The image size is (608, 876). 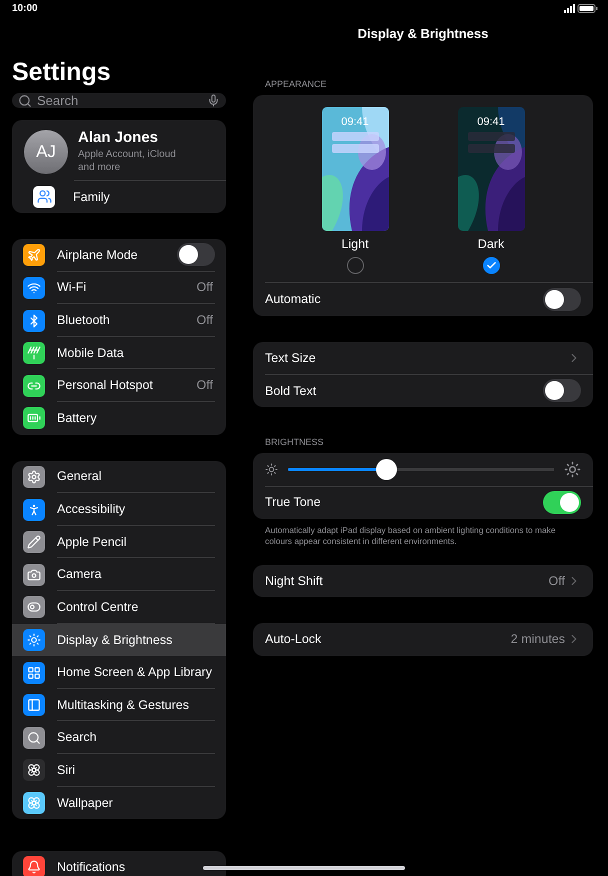 I want to click on row-label: Night Shift, so click(x=294, y=581).